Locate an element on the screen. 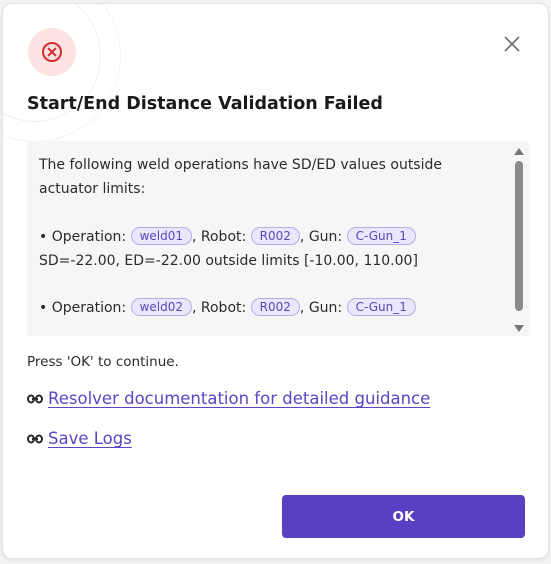 This screenshot has width=551, height=564. scroll-thumb is located at coordinates (519, 236).